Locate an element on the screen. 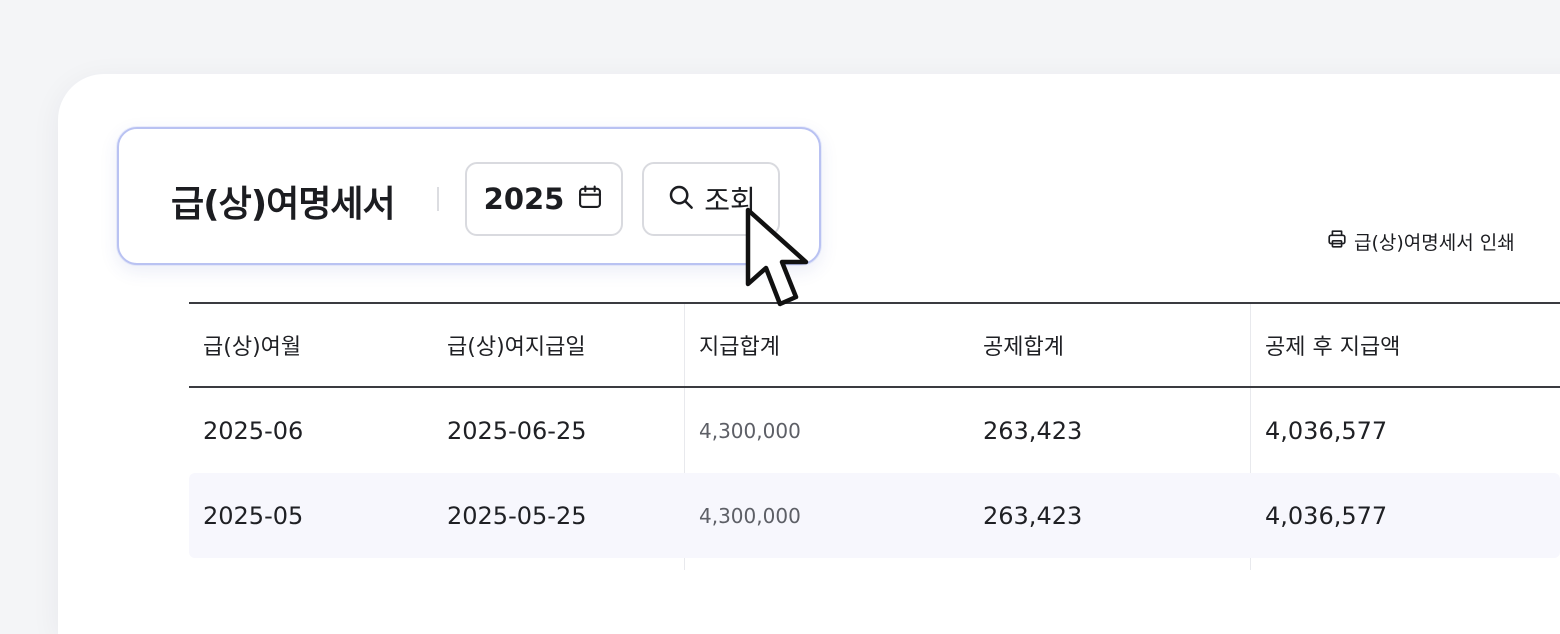  calendar-icon is located at coordinates (590, 199).